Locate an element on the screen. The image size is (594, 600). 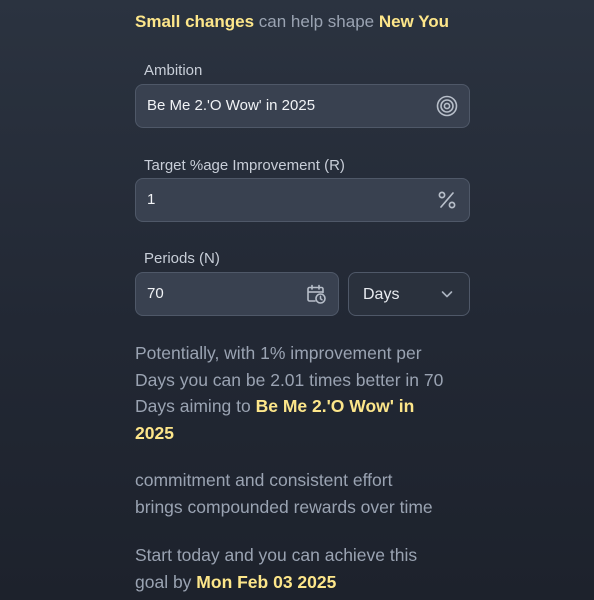
start-goal-prefix: goal by is located at coordinates (166, 581).